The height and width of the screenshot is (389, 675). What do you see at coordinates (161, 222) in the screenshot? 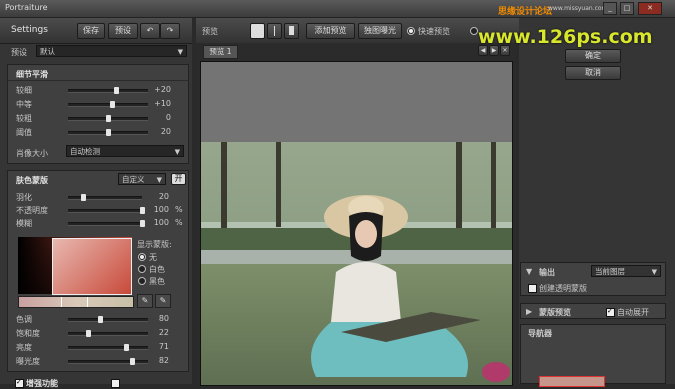
I see `mask-2-value: 100` at bounding box center [161, 222].